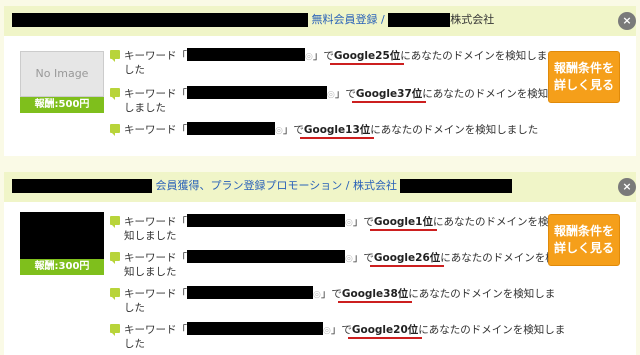 This screenshot has width=640, height=355. What do you see at coordinates (276, 185) in the screenshot?
I see `title-link: 会員獲得、プラン登録プロモーション / 株式会社` at bounding box center [276, 185].